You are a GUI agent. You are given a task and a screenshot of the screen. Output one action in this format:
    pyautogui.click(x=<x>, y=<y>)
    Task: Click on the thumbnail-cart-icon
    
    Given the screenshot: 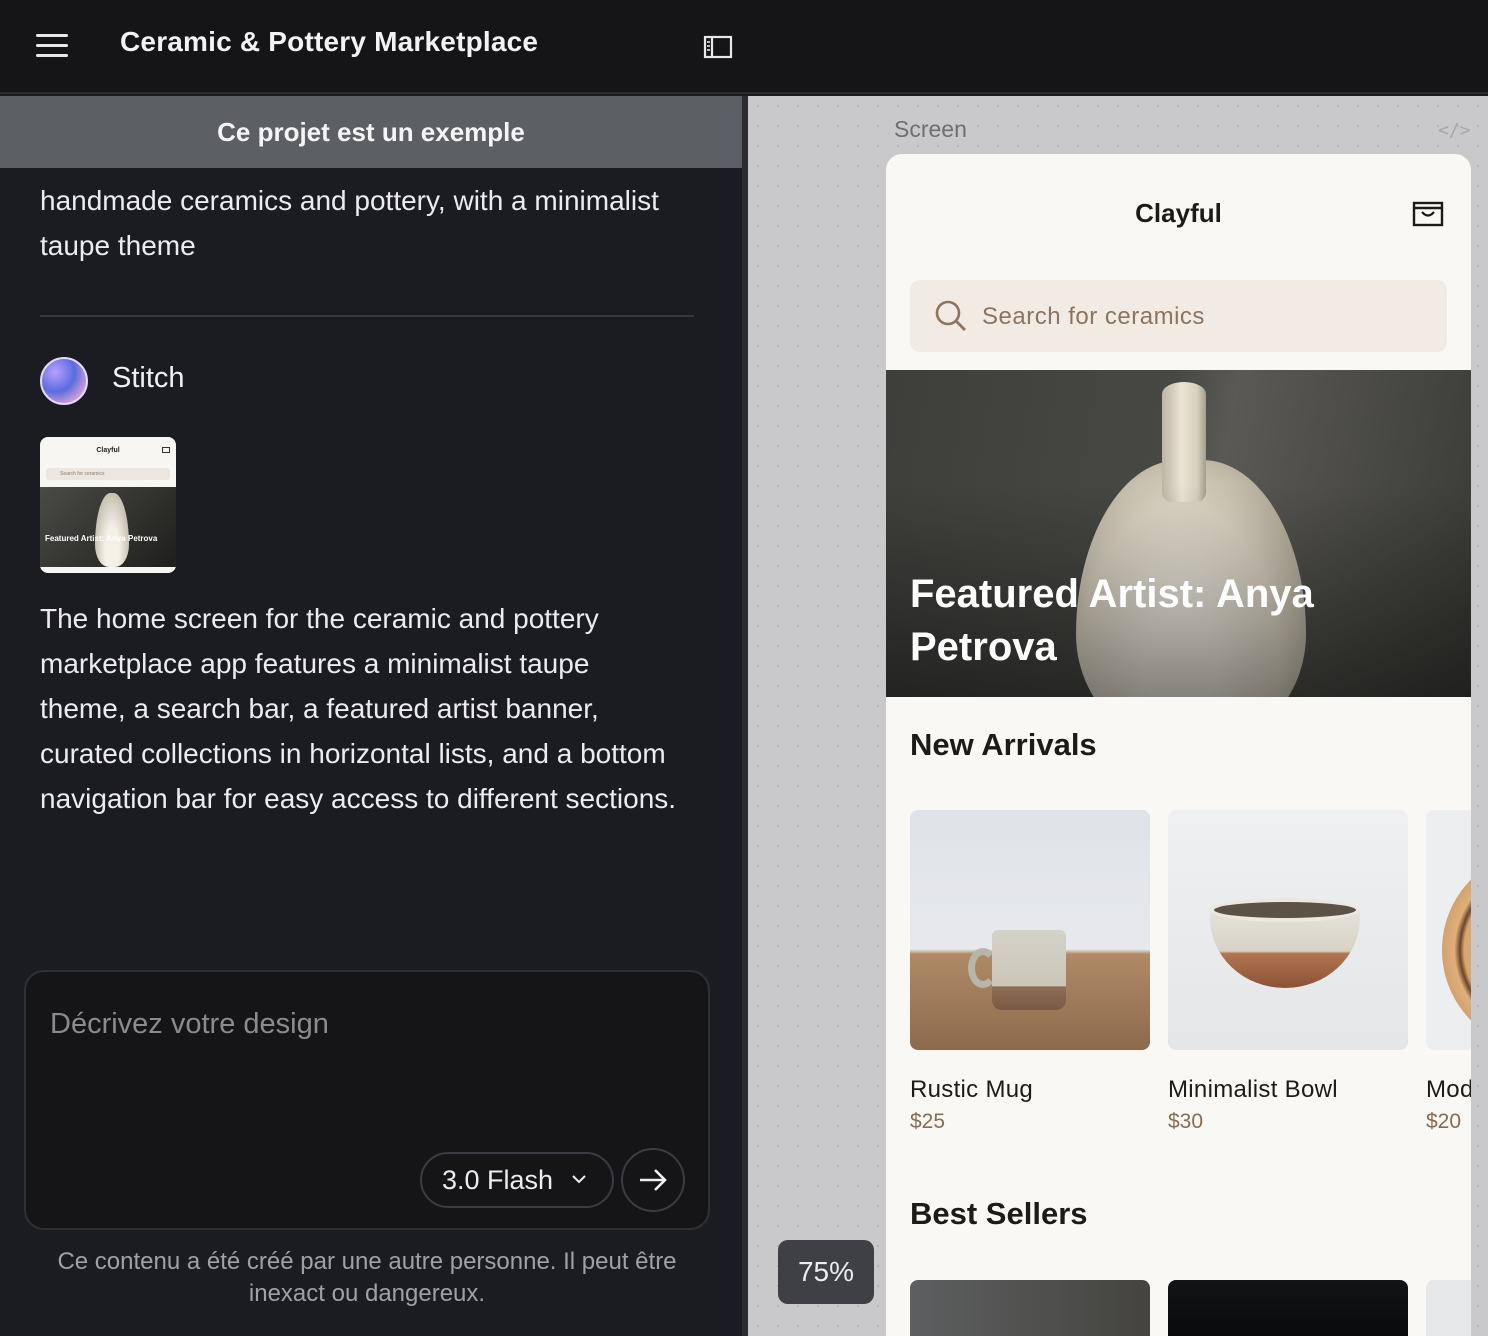 What is the action you would take?
    pyautogui.click(x=166, y=450)
    